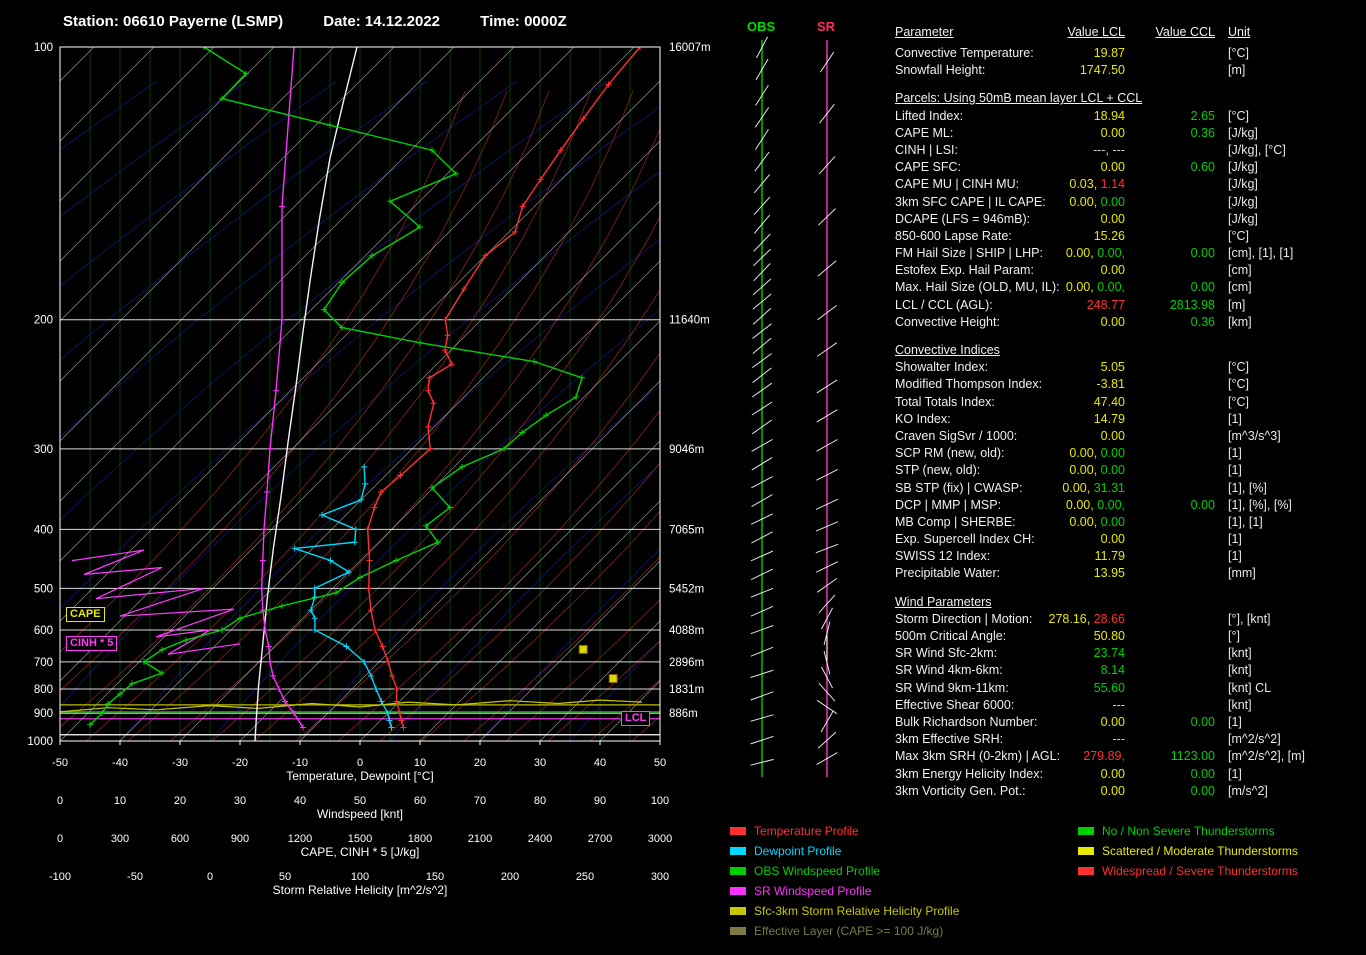  I want to click on unit-label: [mm], so click(1242, 573).